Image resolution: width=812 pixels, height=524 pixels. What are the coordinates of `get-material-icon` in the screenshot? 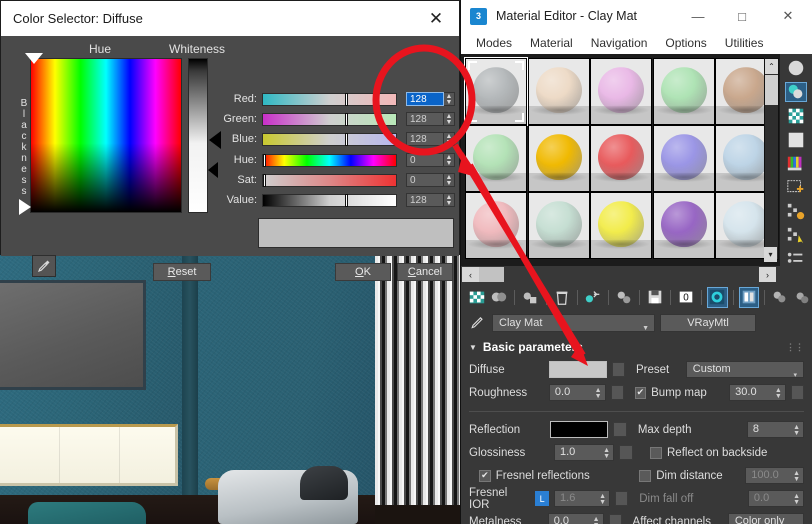 It's located at (477, 297).